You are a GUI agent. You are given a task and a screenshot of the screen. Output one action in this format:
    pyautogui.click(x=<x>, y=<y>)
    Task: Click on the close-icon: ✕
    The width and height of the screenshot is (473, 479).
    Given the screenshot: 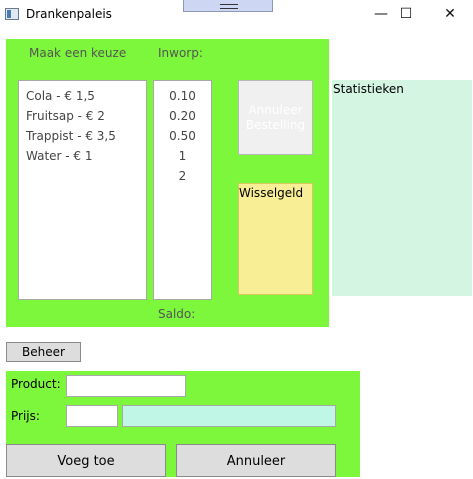 What is the action you would take?
    pyautogui.click(x=450, y=14)
    